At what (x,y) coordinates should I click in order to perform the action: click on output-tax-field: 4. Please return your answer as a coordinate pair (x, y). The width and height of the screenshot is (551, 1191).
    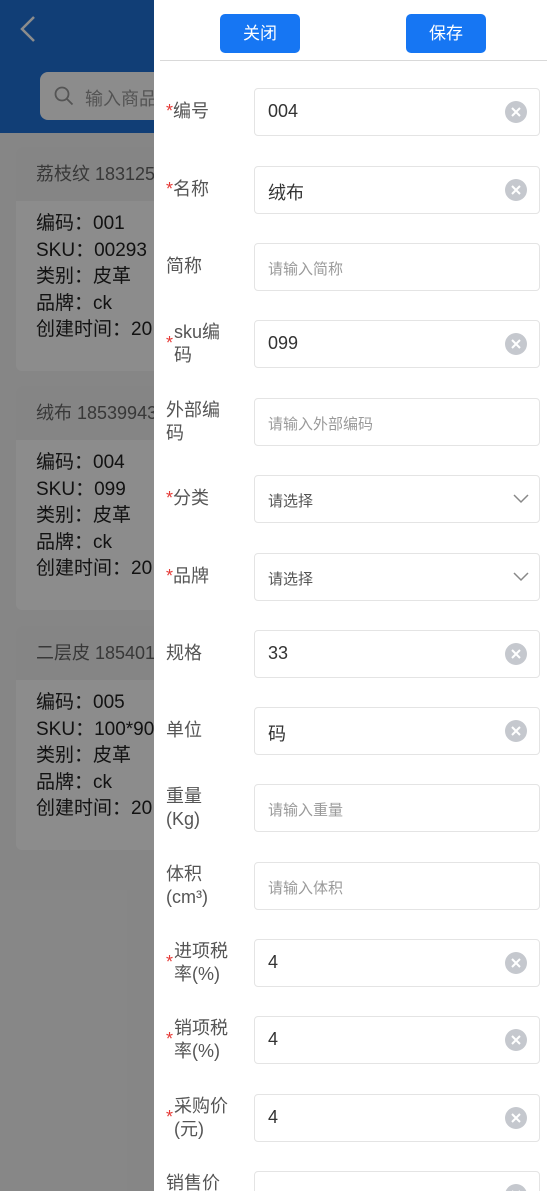
    Looking at the image, I should click on (397, 1040).